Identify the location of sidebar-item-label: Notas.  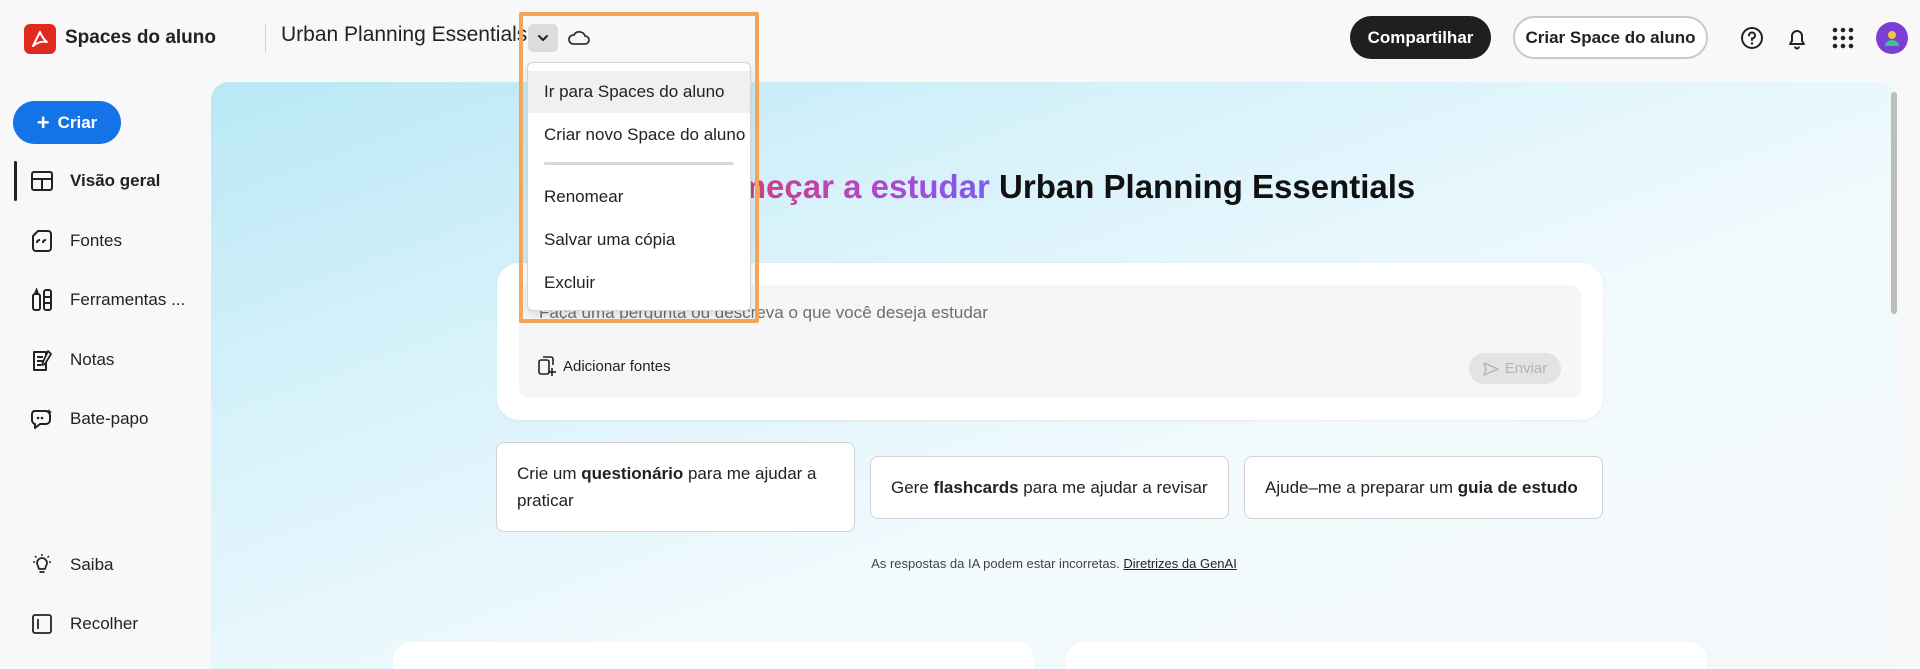
(92, 359).